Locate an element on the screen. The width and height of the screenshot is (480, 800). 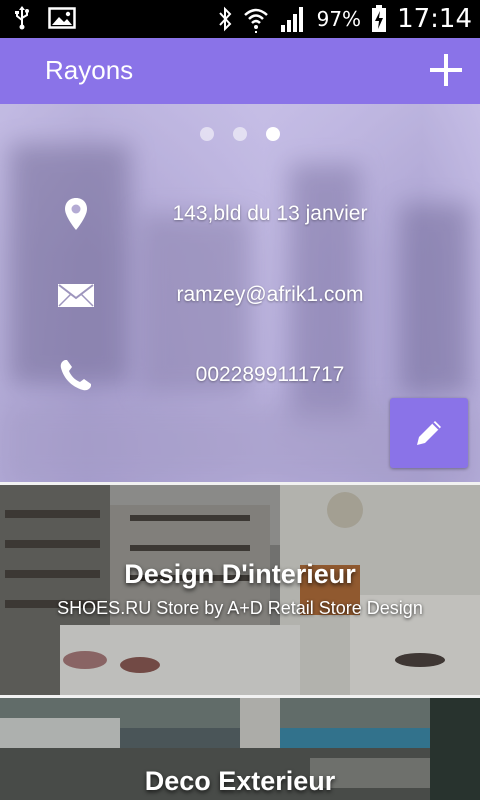
clock: 17:14 is located at coordinates (434, 19).